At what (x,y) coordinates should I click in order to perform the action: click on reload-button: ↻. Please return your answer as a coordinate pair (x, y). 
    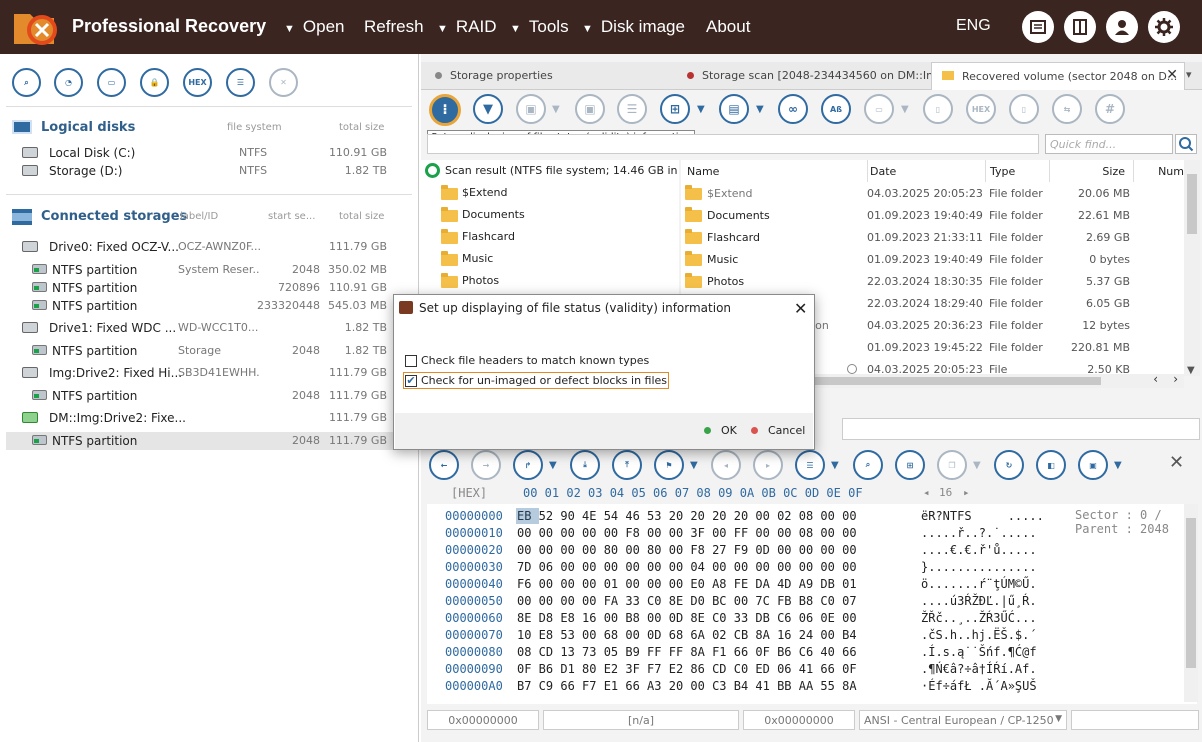
    Looking at the image, I should click on (1009, 465).